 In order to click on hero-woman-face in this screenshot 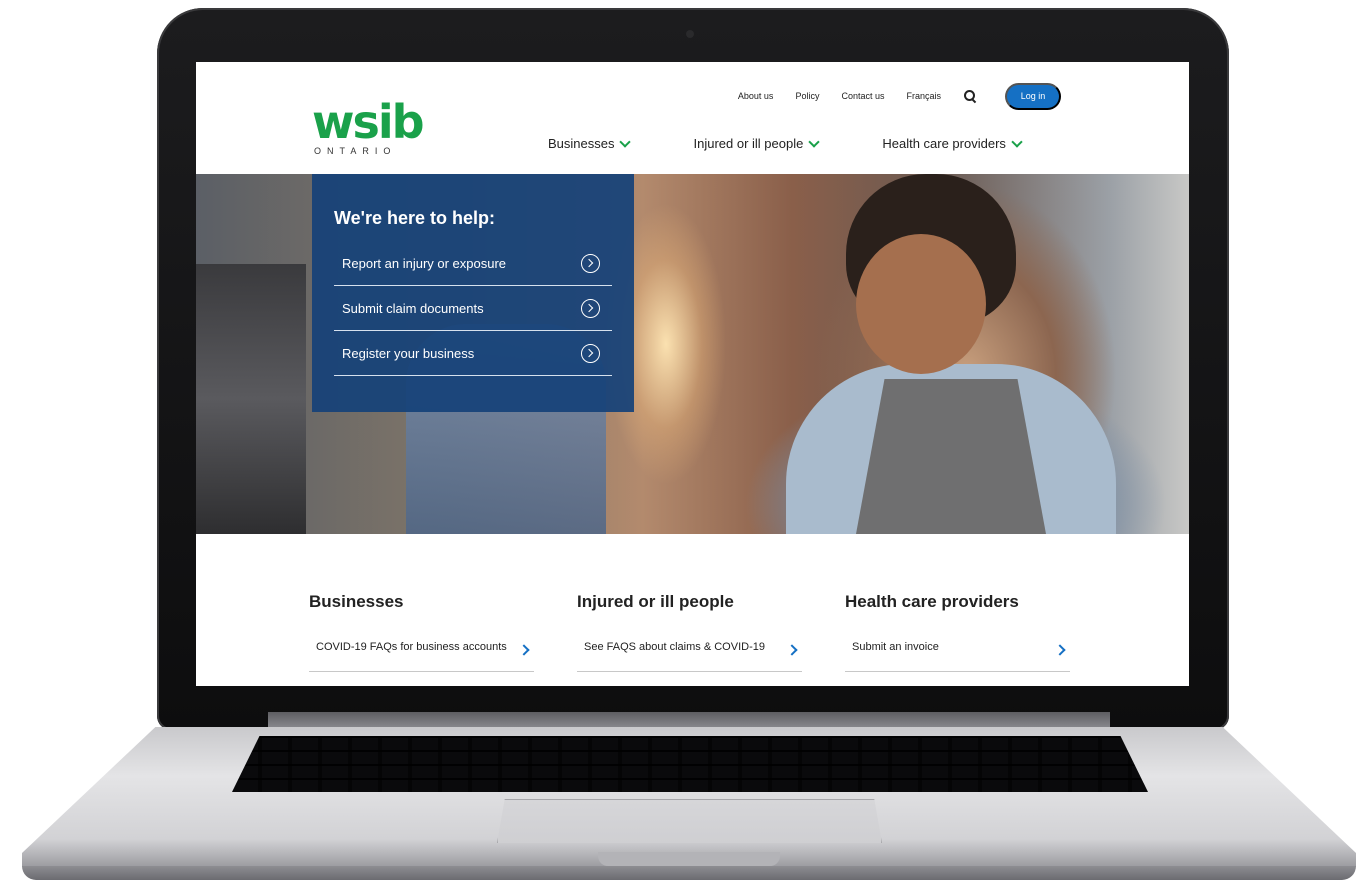, I will do `click(921, 304)`.